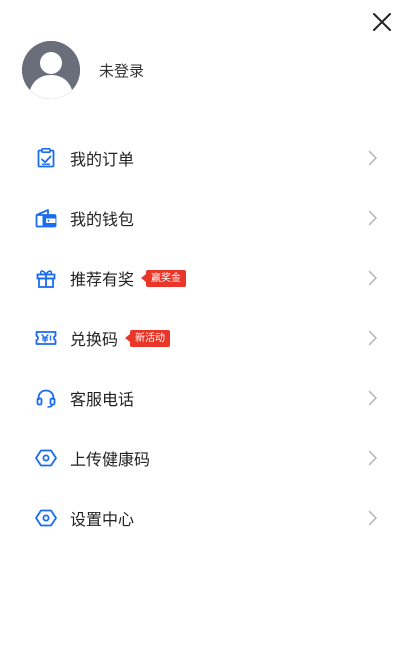 The height and width of the screenshot is (650, 412). Describe the element at coordinates (102, 399) in the screenshot. I see `menu-item-label: 客服电话` at that location.